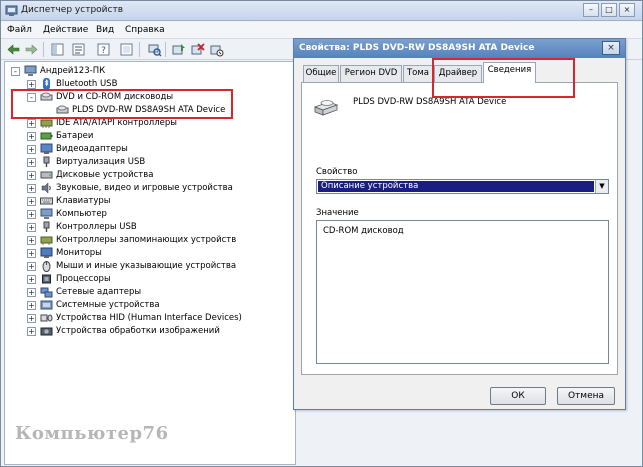 The width and height of the screenshot is (643, 467). Describe the element at coordinates (79, 253) in the screenshot. I see `tree-item-label: Мониторы` at that location.